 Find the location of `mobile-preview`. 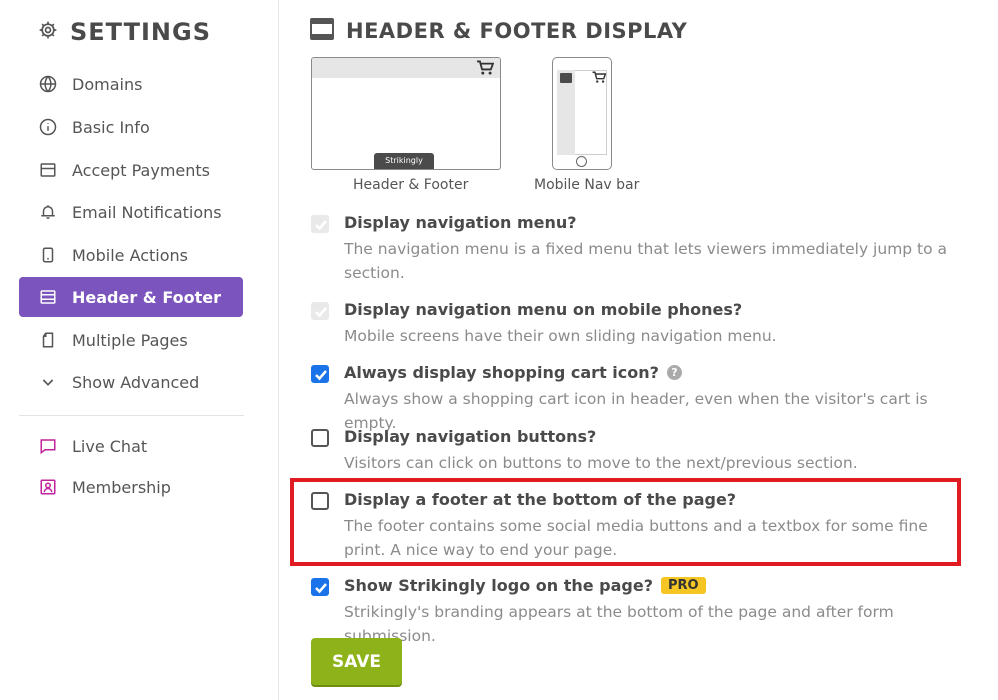

mobile-preview is located at coordinates (582, 113).